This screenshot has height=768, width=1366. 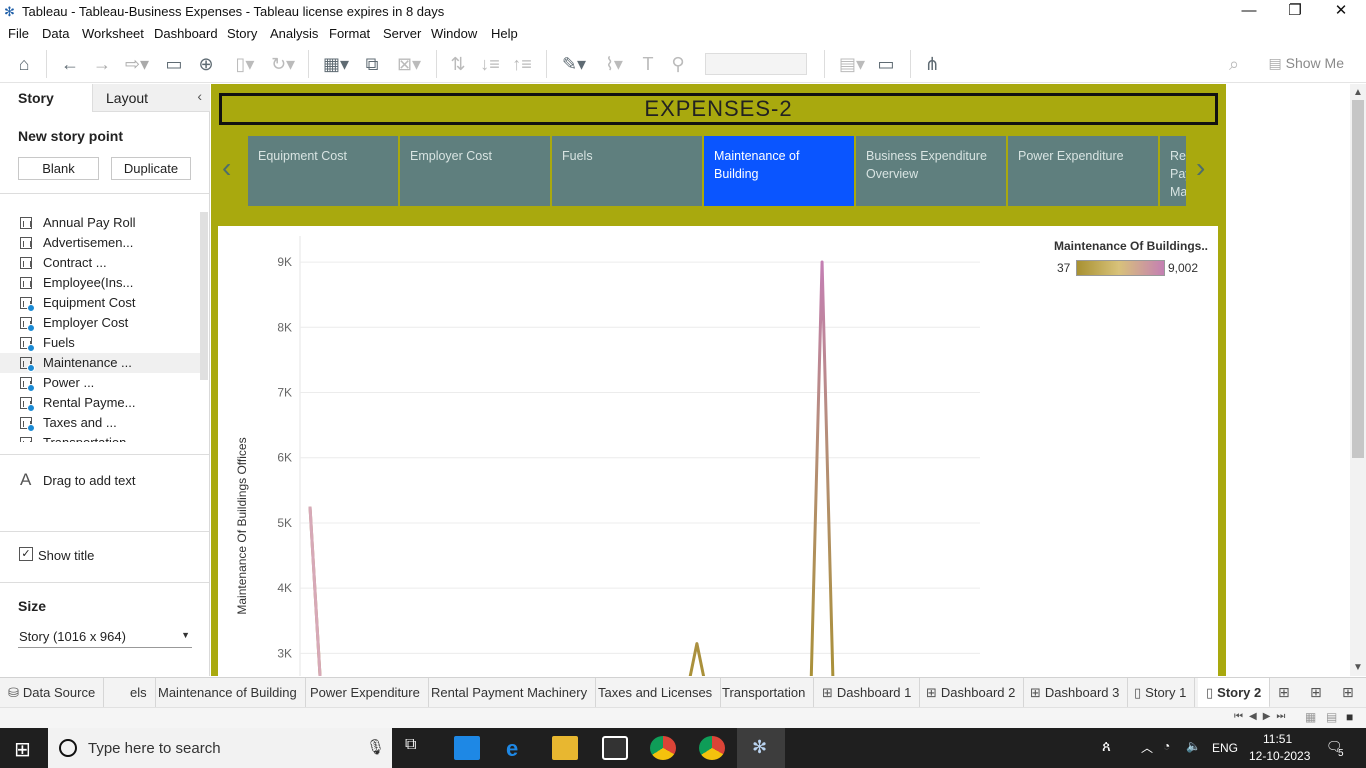 What do you see at coordinates (174, 64) in the screenshot?
I see `save-icon: ▭` at bounding box center [174, 64].